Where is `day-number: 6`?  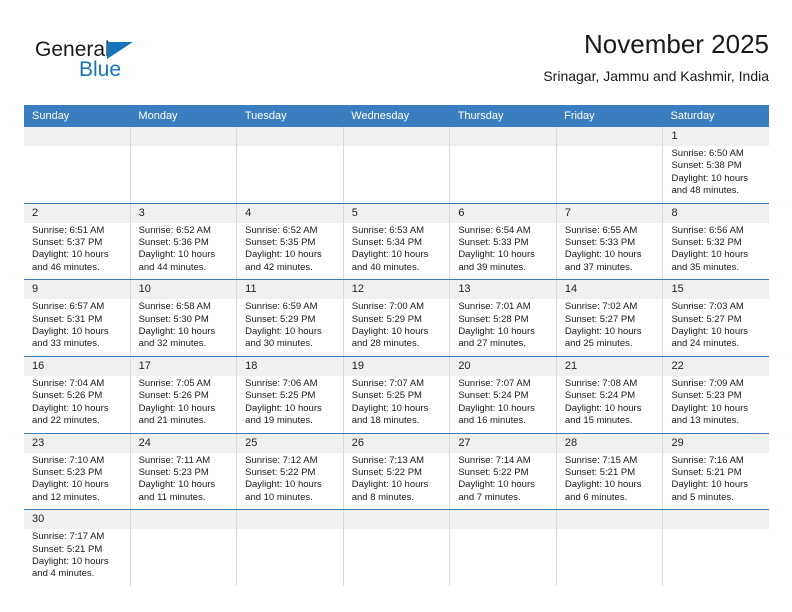
day-number: 6 is located at coordinates (503, 213).